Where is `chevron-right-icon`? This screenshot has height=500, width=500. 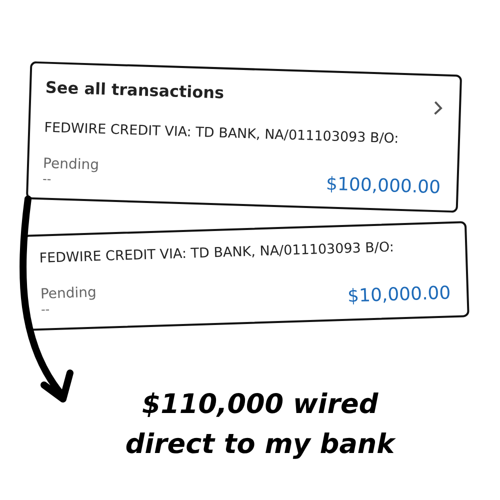 chevron-right-icon is located at coordinates (438, 108).